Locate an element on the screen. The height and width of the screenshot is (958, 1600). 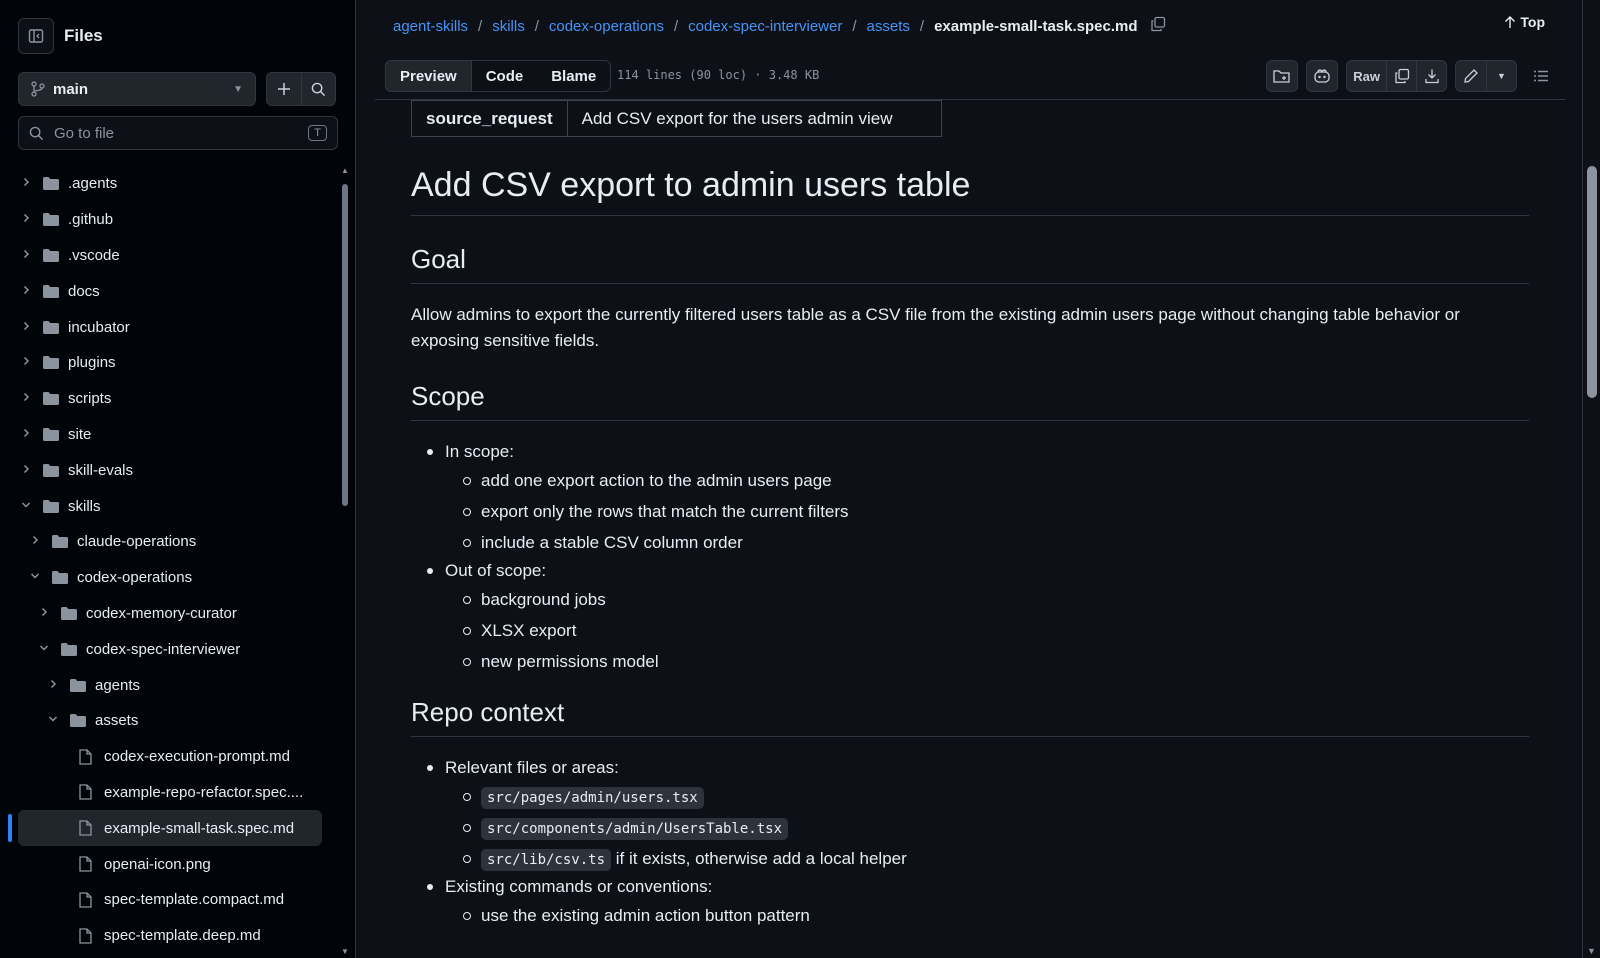
tree-folder: .github is located at coordinates (169, 220).